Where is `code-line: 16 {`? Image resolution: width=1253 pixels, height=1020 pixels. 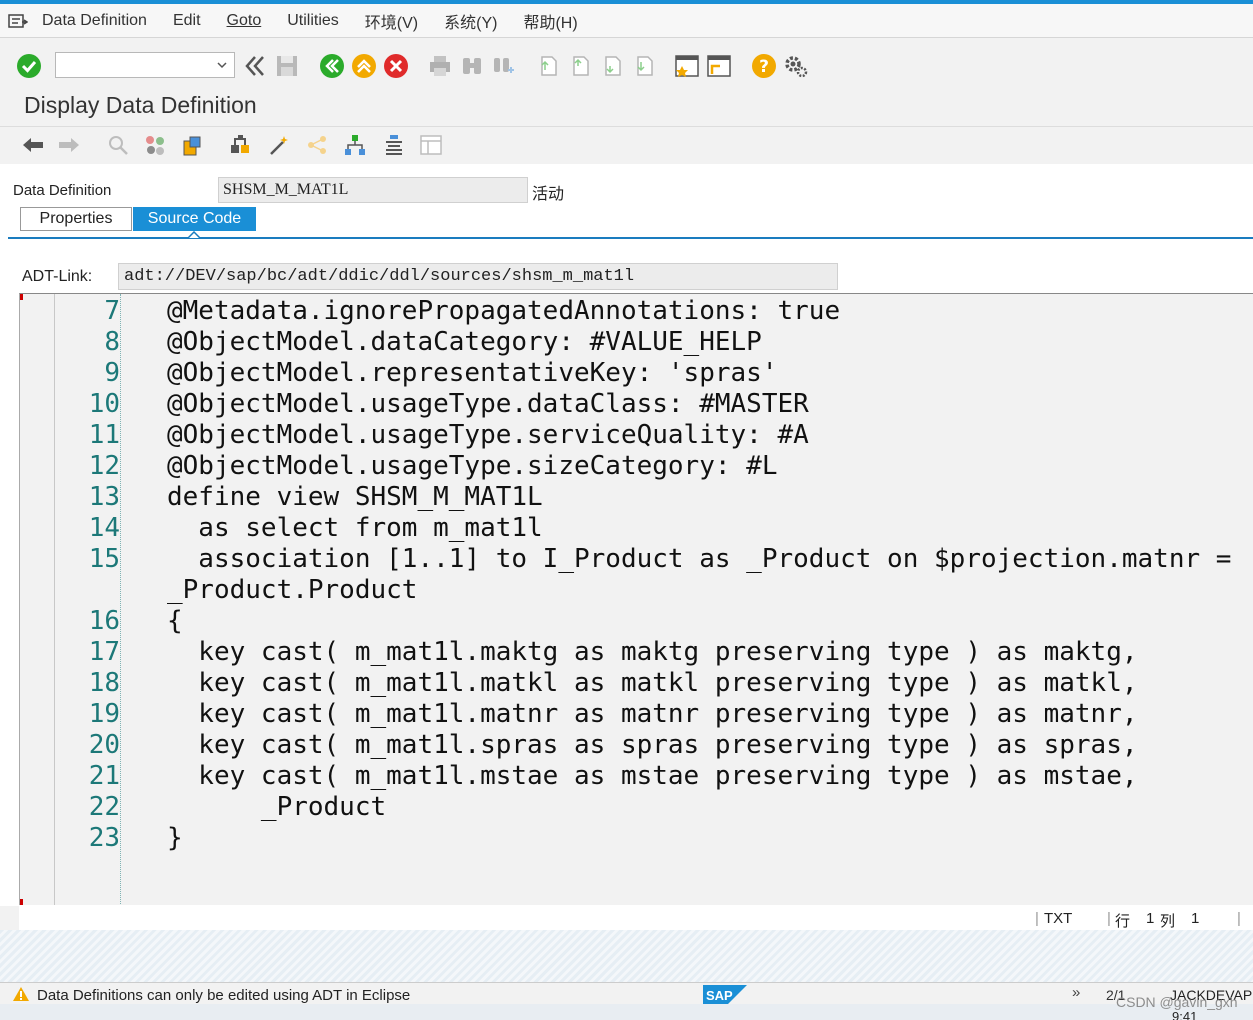
code-line: 16 { is located at coordinates (636, 621).